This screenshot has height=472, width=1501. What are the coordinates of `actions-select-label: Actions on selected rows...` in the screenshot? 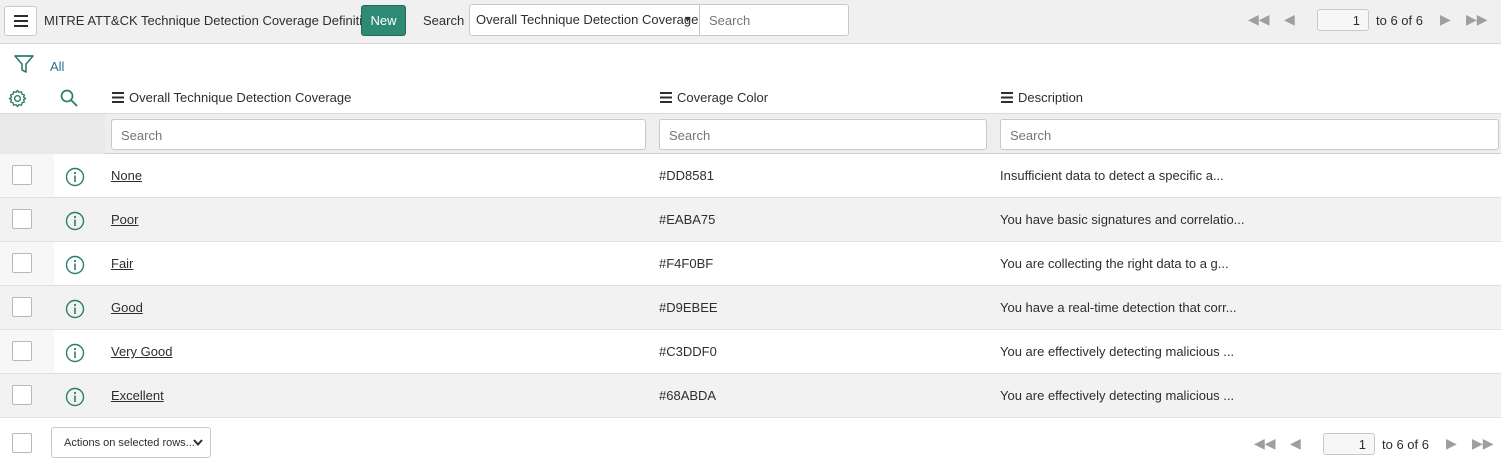 It's located at (129, 443).